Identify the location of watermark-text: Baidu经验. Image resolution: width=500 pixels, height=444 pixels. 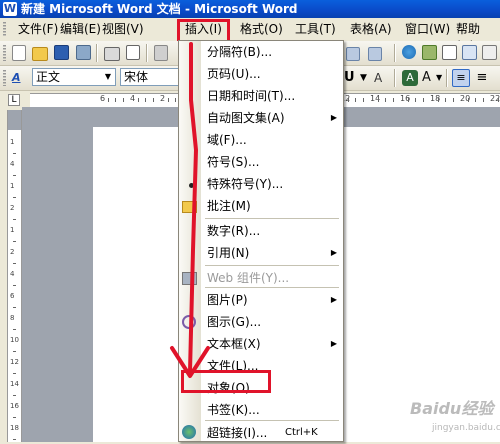
(452, 408).